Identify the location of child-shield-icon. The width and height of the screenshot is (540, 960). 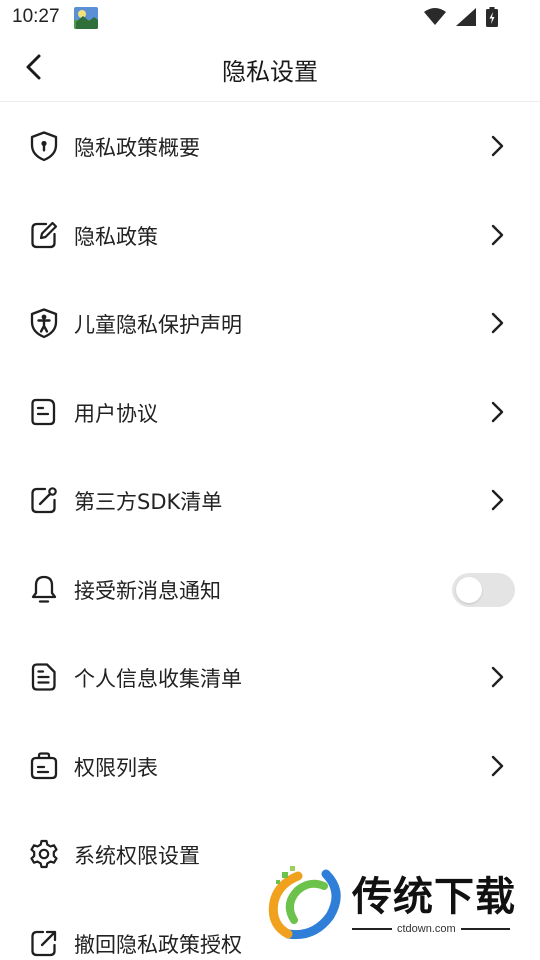
(44, 323).